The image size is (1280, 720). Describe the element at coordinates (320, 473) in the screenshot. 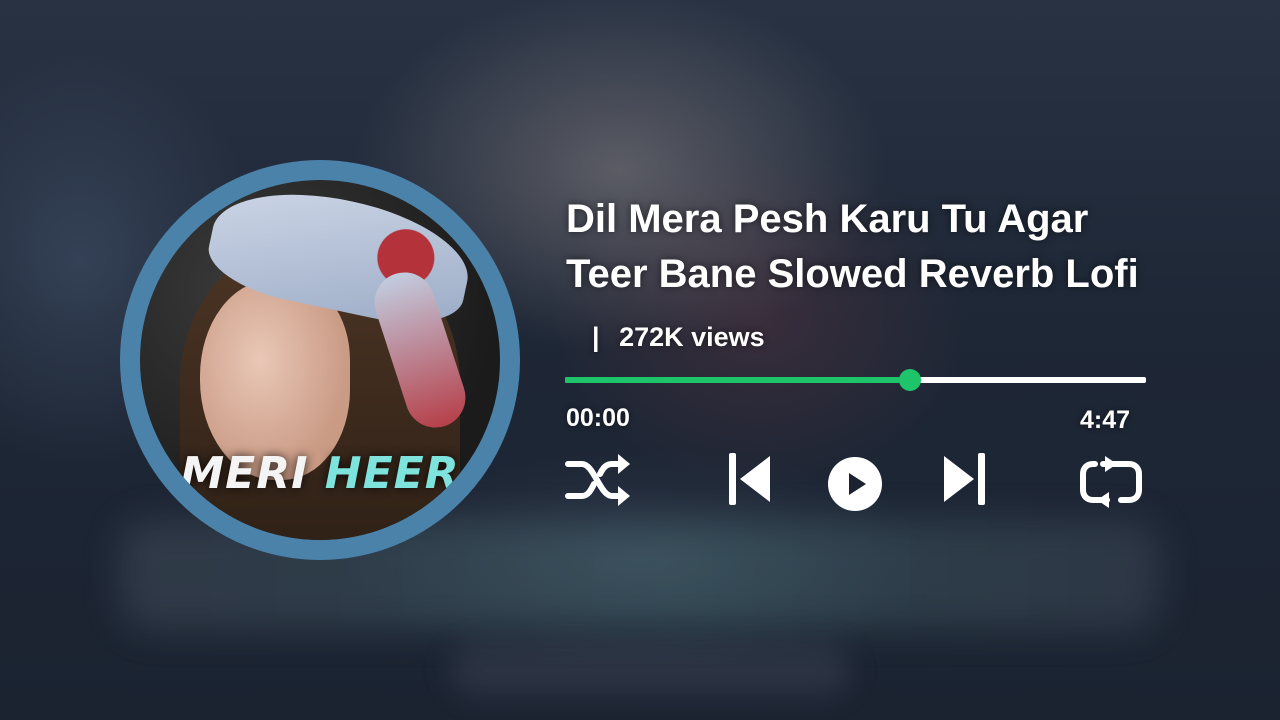

I see `album-art-caption: MERI HEER` at that location.